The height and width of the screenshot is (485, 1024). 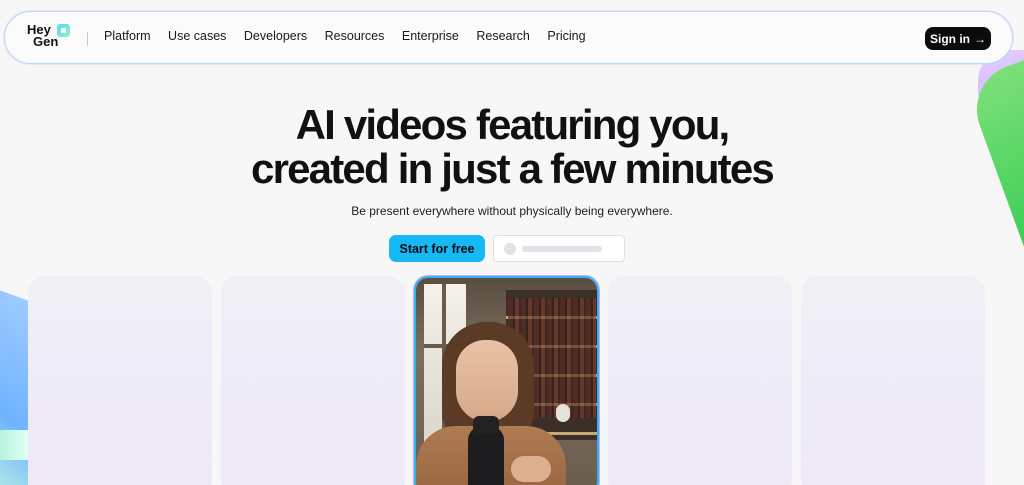 I want to click on nav-link-platform: Platform, so click(x=127, y=36).